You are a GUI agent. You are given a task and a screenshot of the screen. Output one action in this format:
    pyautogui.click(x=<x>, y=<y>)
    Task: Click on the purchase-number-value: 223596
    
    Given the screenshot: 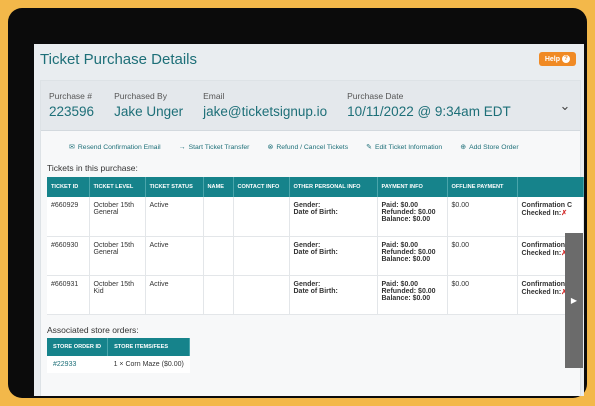 What is the action you would take?
    pyautogui.click(x=72, y=111)
    